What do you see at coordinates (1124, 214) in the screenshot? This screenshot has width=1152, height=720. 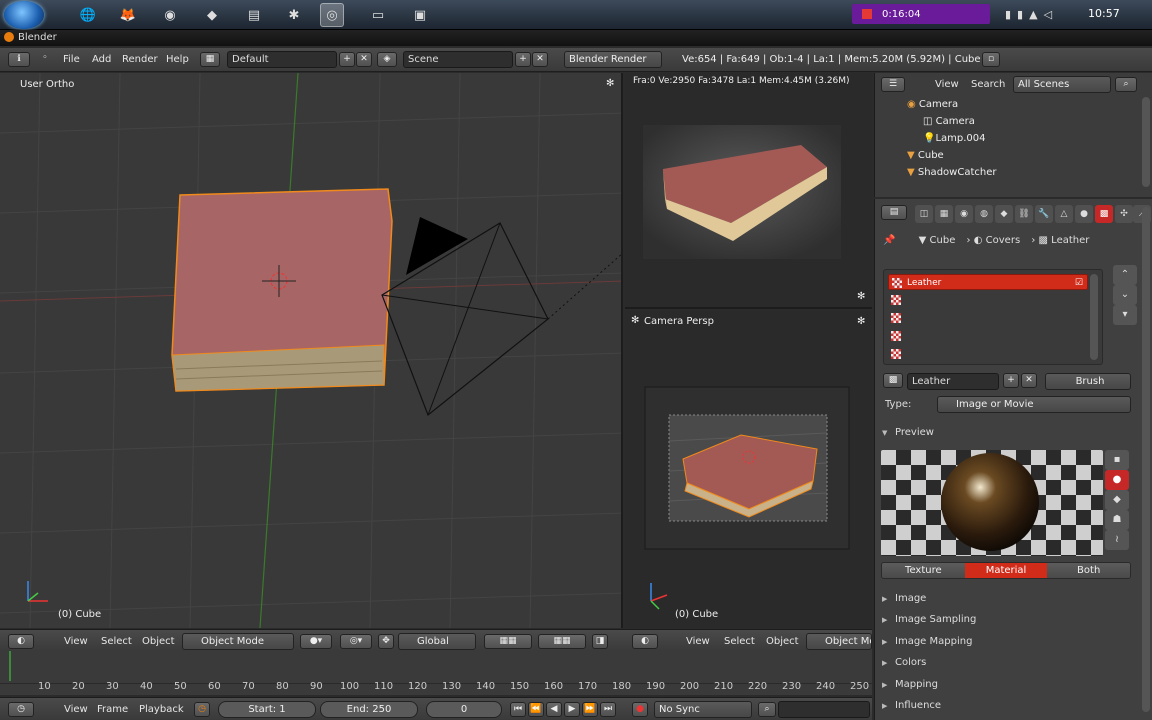 I see `particles-tab-icon: ✣` at bounding box center [1124, 214].